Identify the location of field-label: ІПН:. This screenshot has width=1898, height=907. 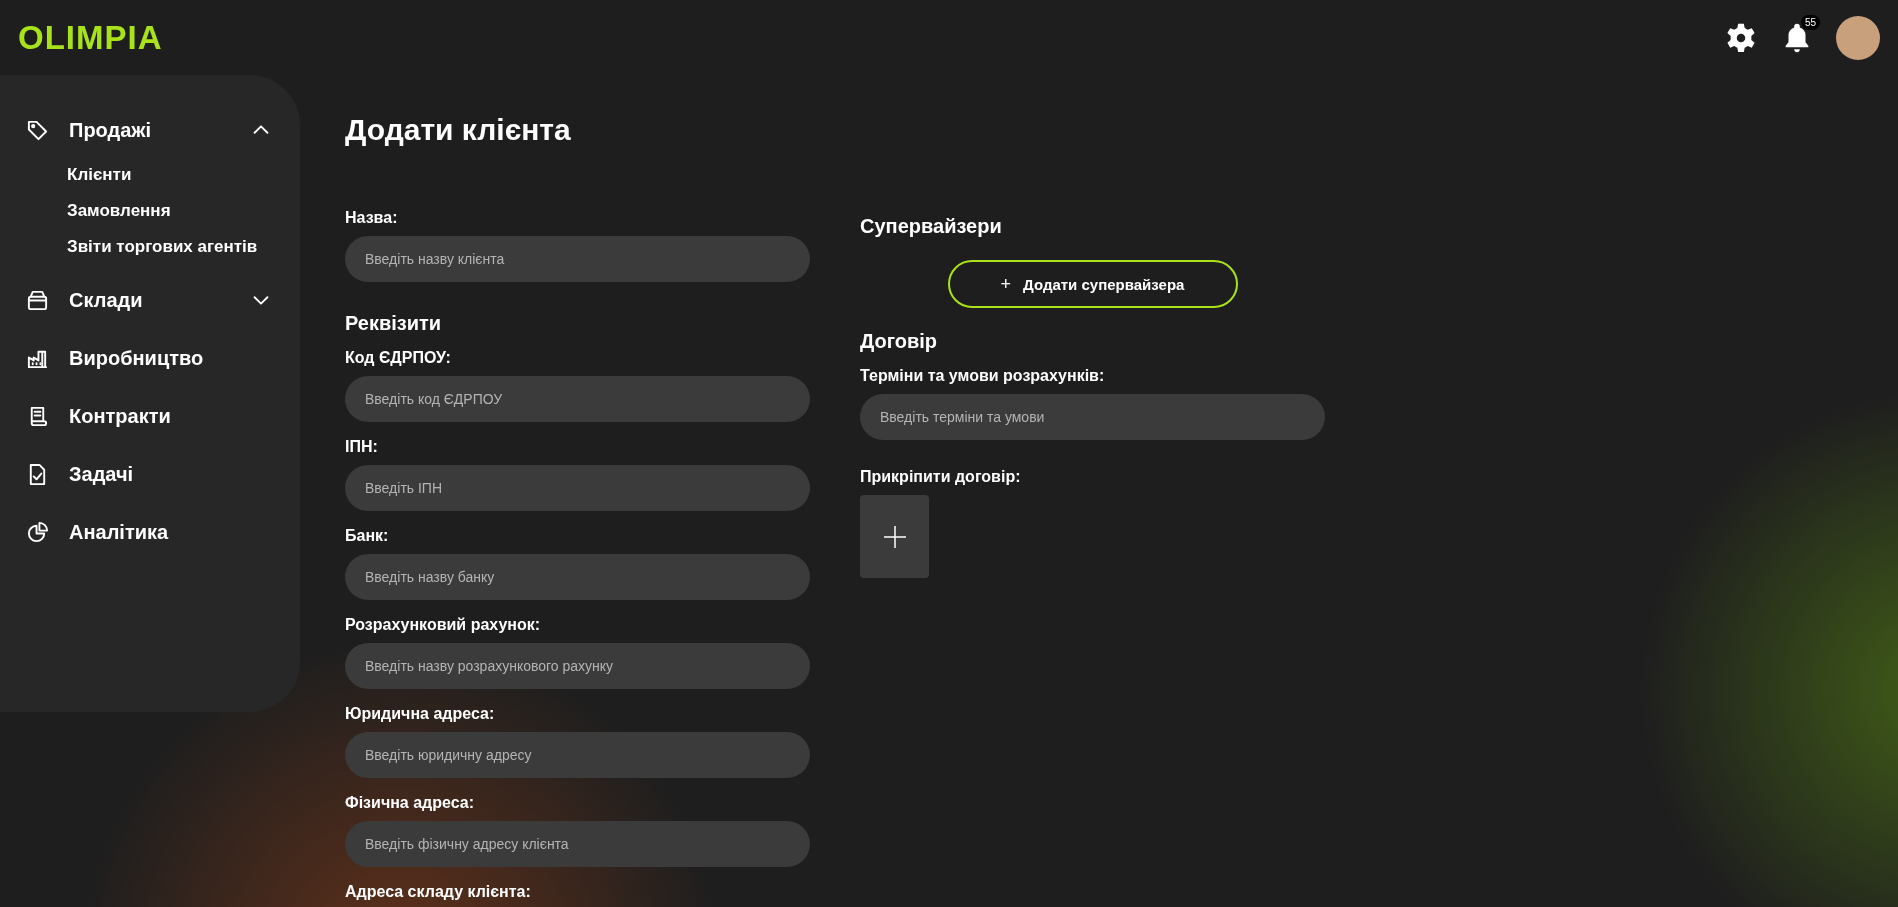
(362, 447).